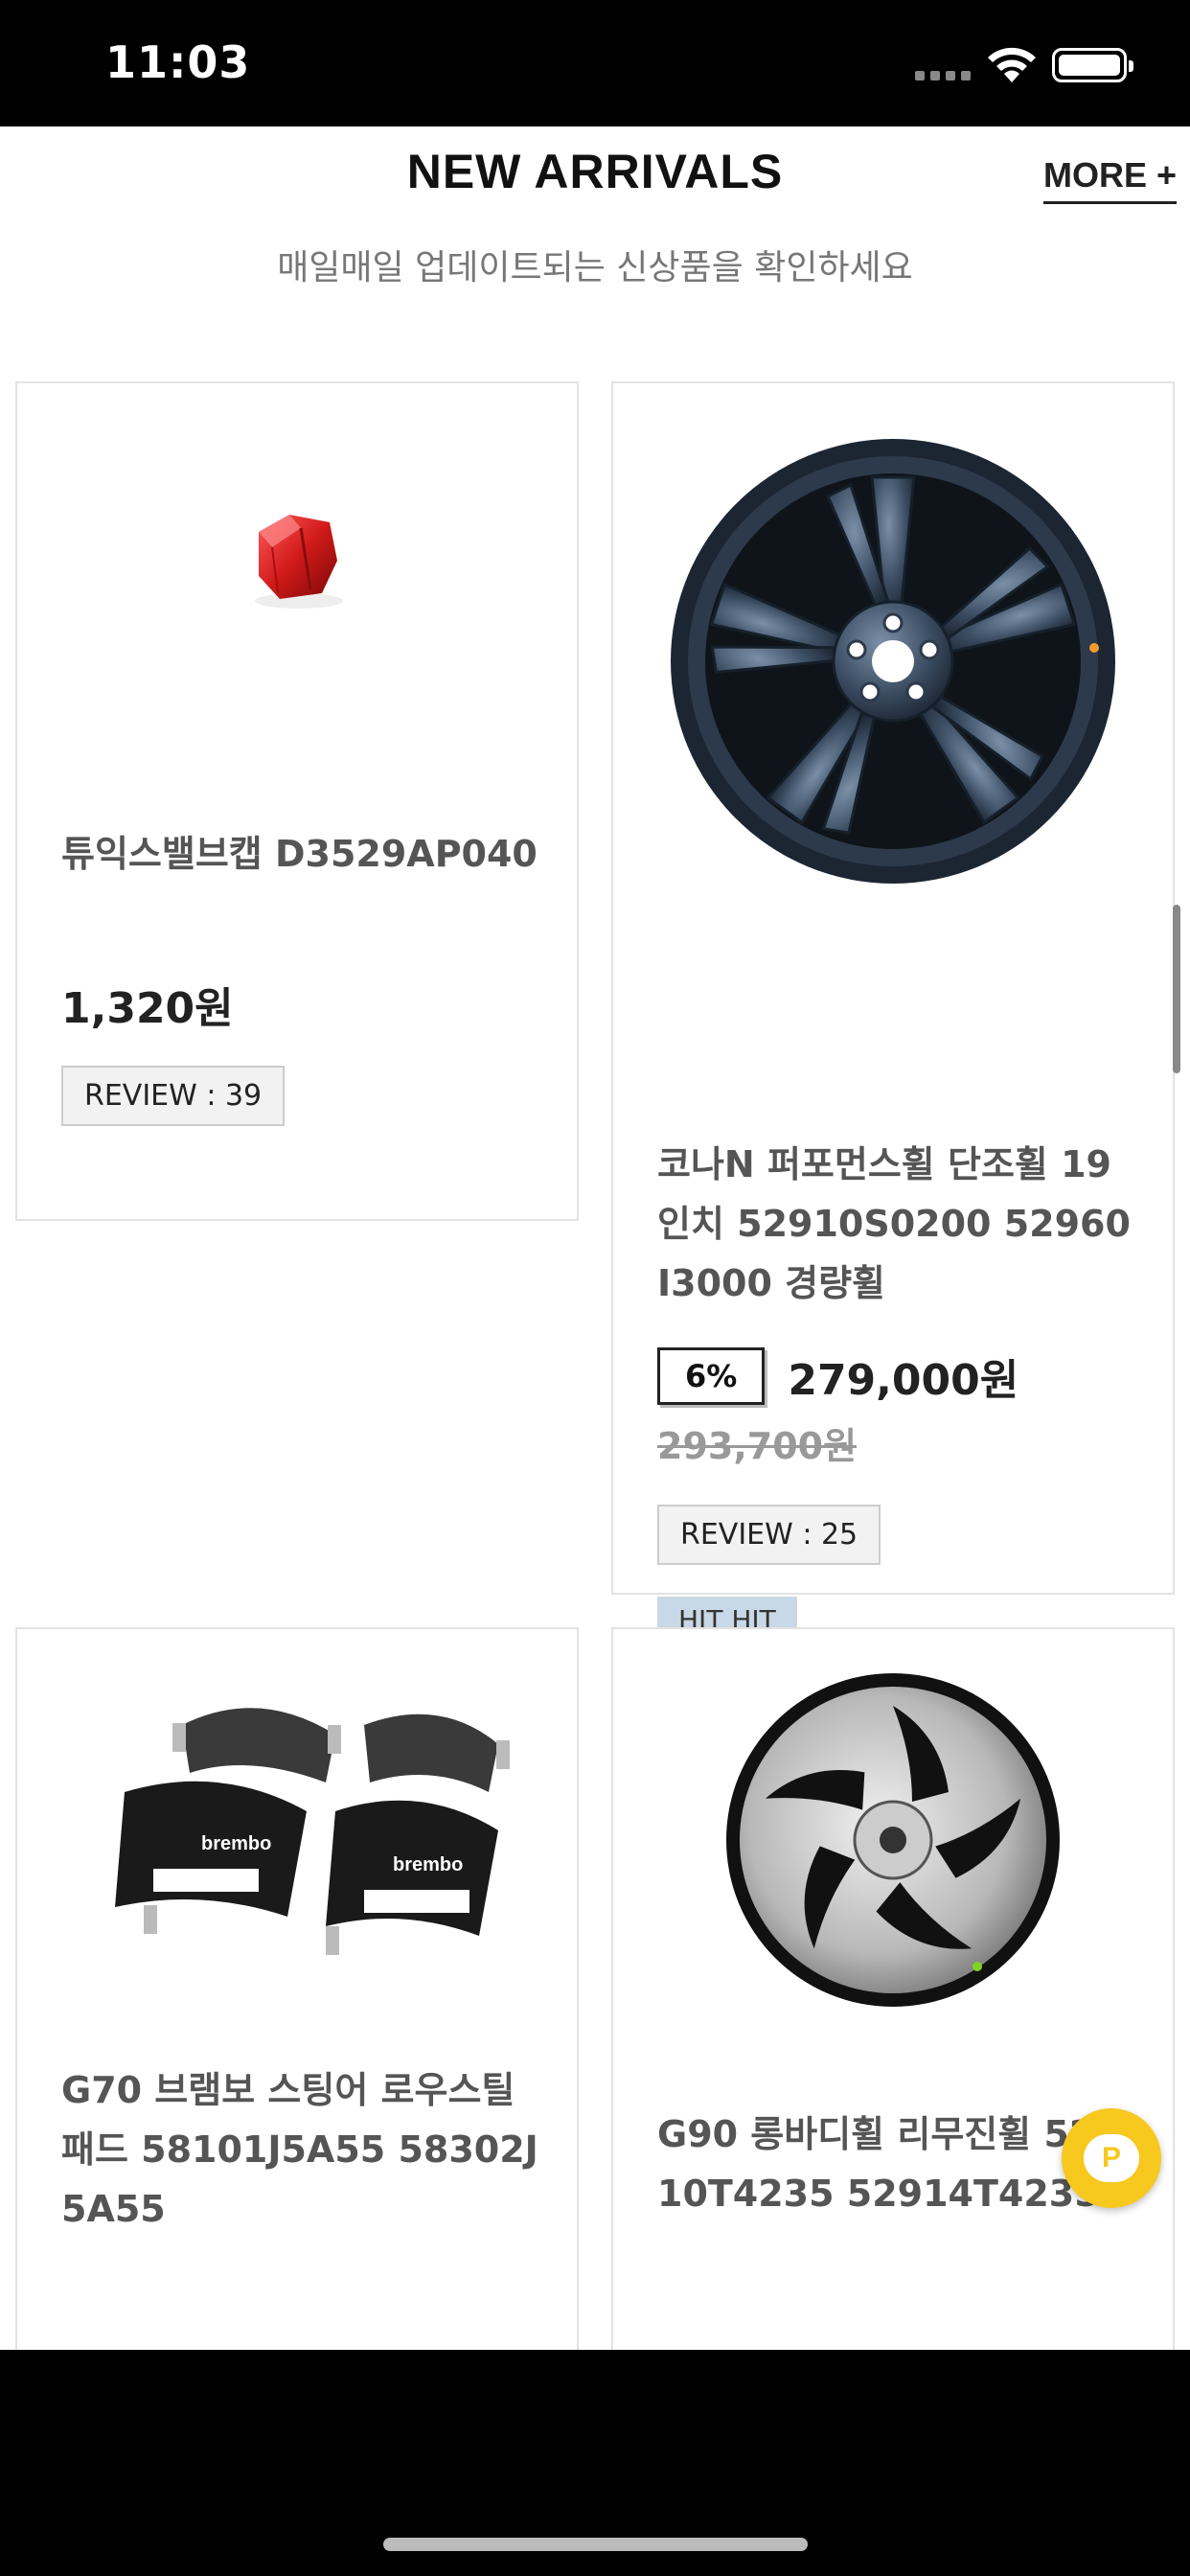  I want to click on battery-icon, so click(1093, 65).